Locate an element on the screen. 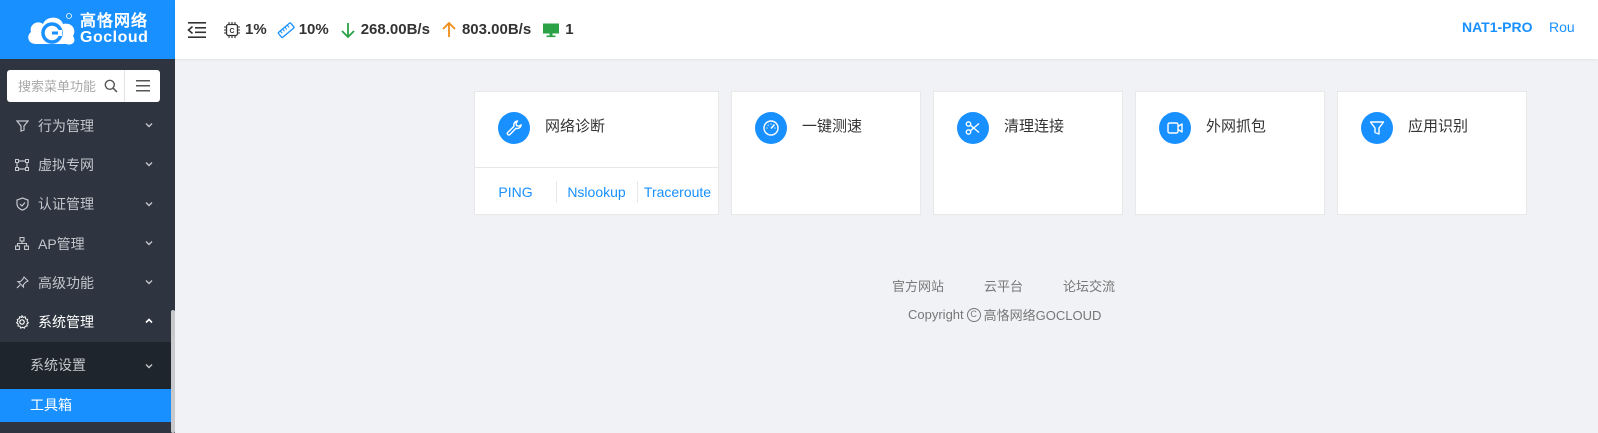  menu-search is located at coordinates (83, 86).